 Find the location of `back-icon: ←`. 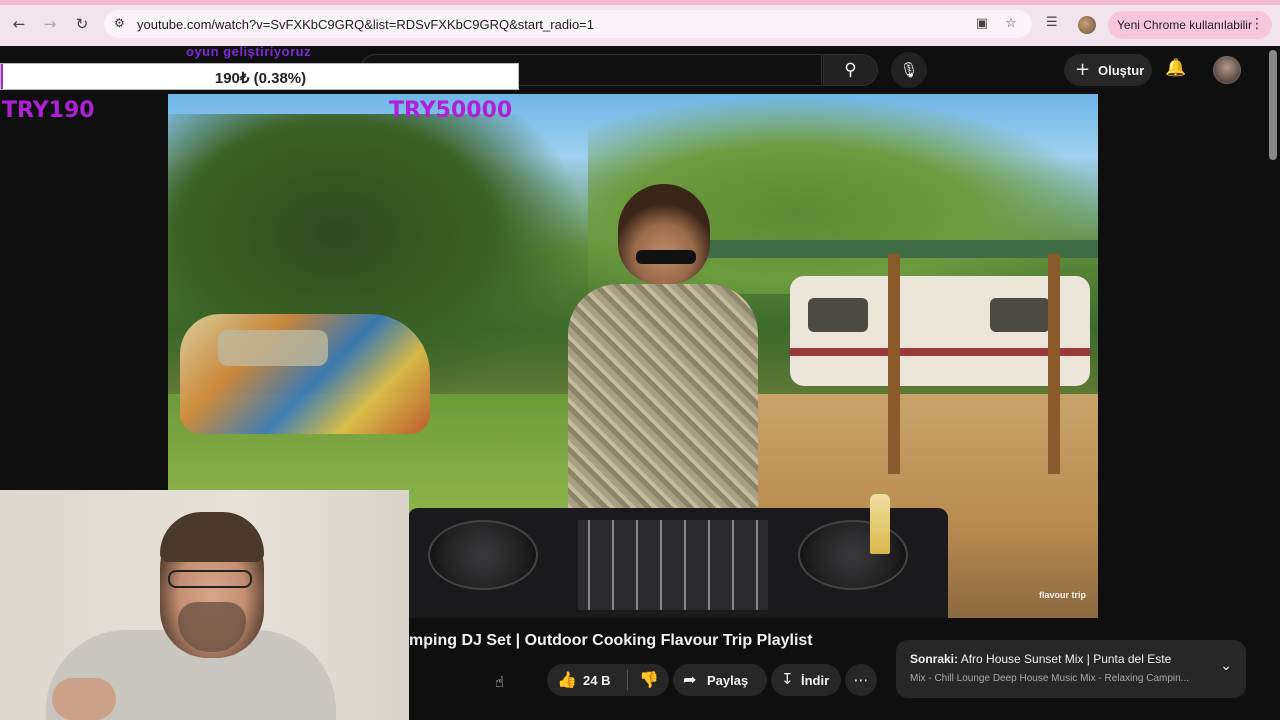

back-icon: ← is located at coordinates (19, 24).